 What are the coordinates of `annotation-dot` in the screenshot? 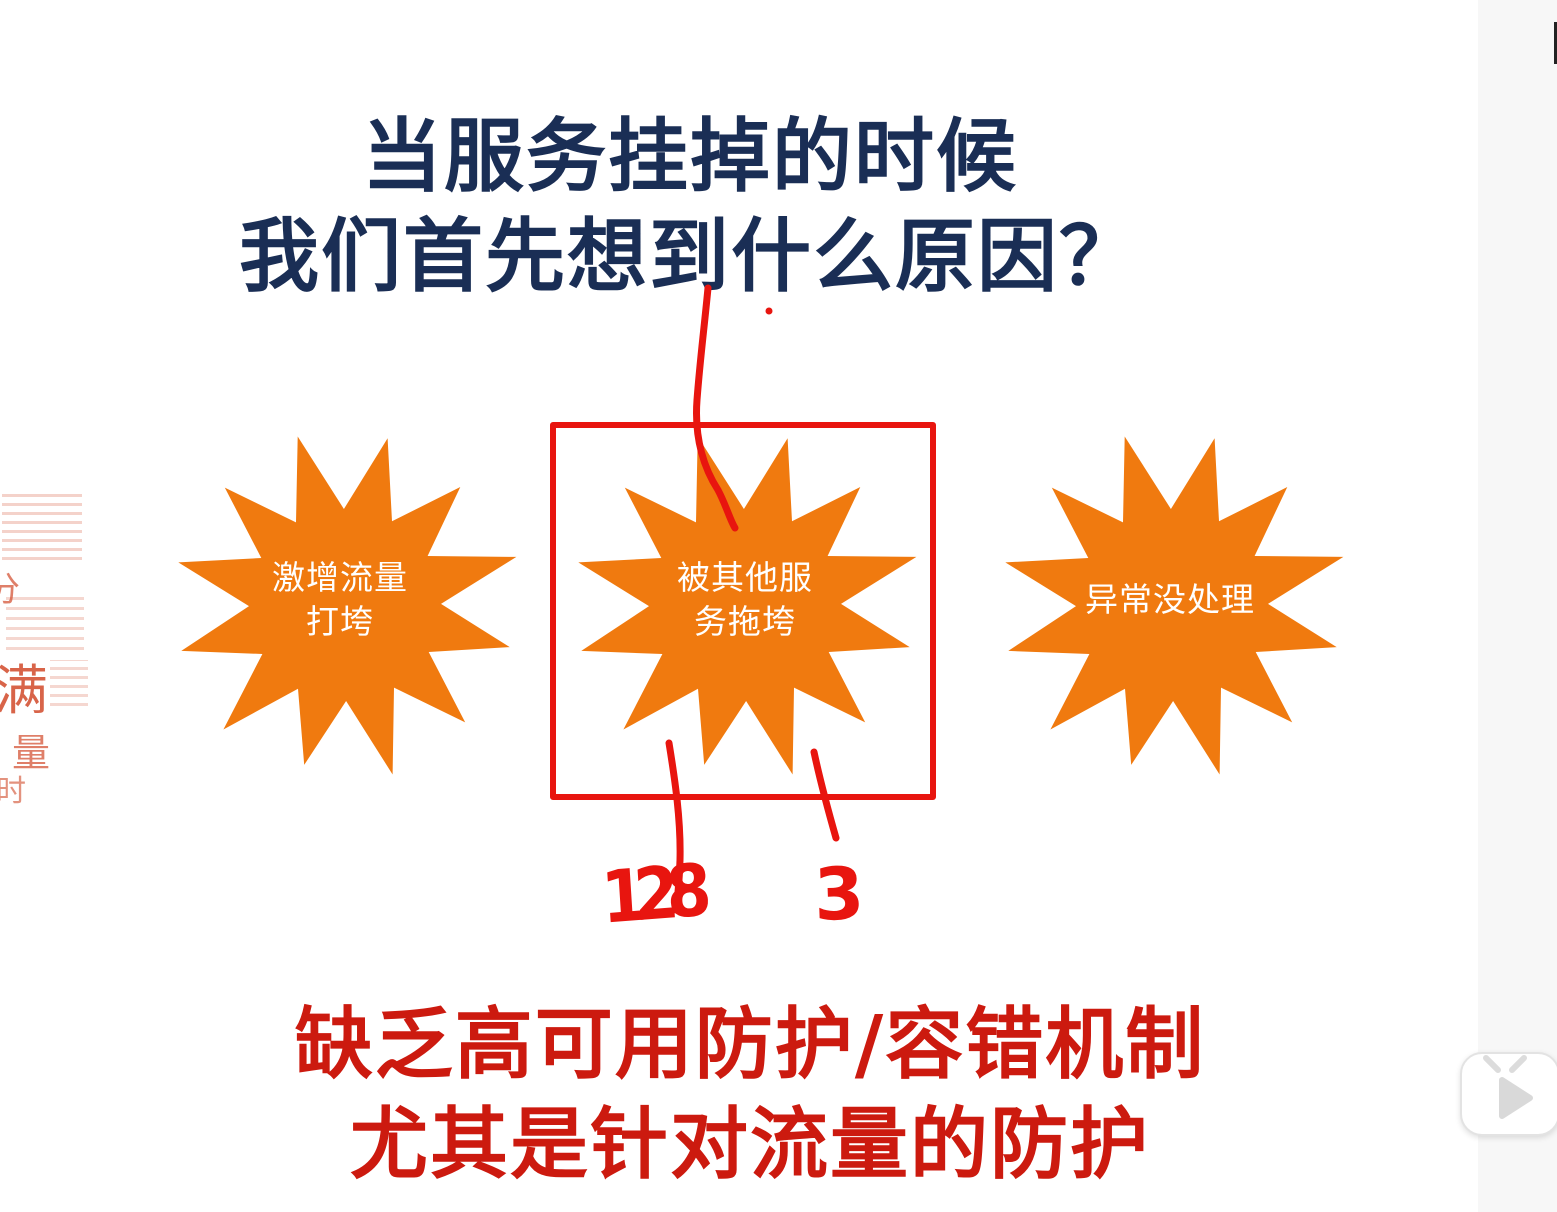 It's located at (769, 311).